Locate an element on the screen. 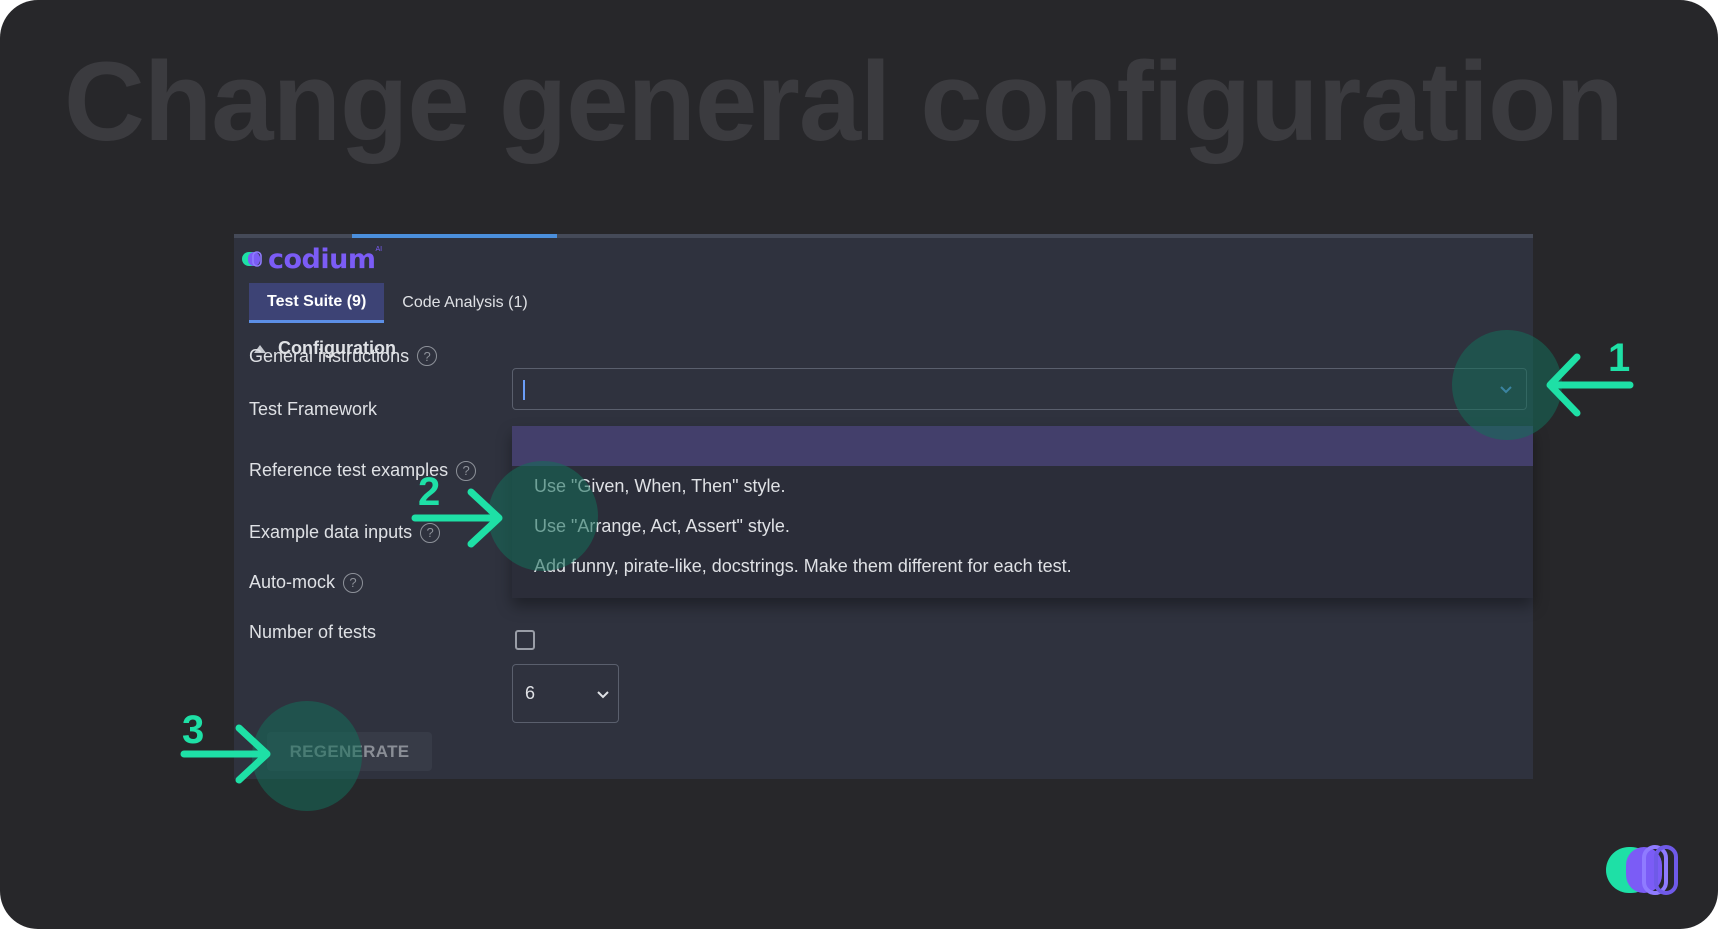  number-of-tests-select: 6 is located at coordinates (565, 693).